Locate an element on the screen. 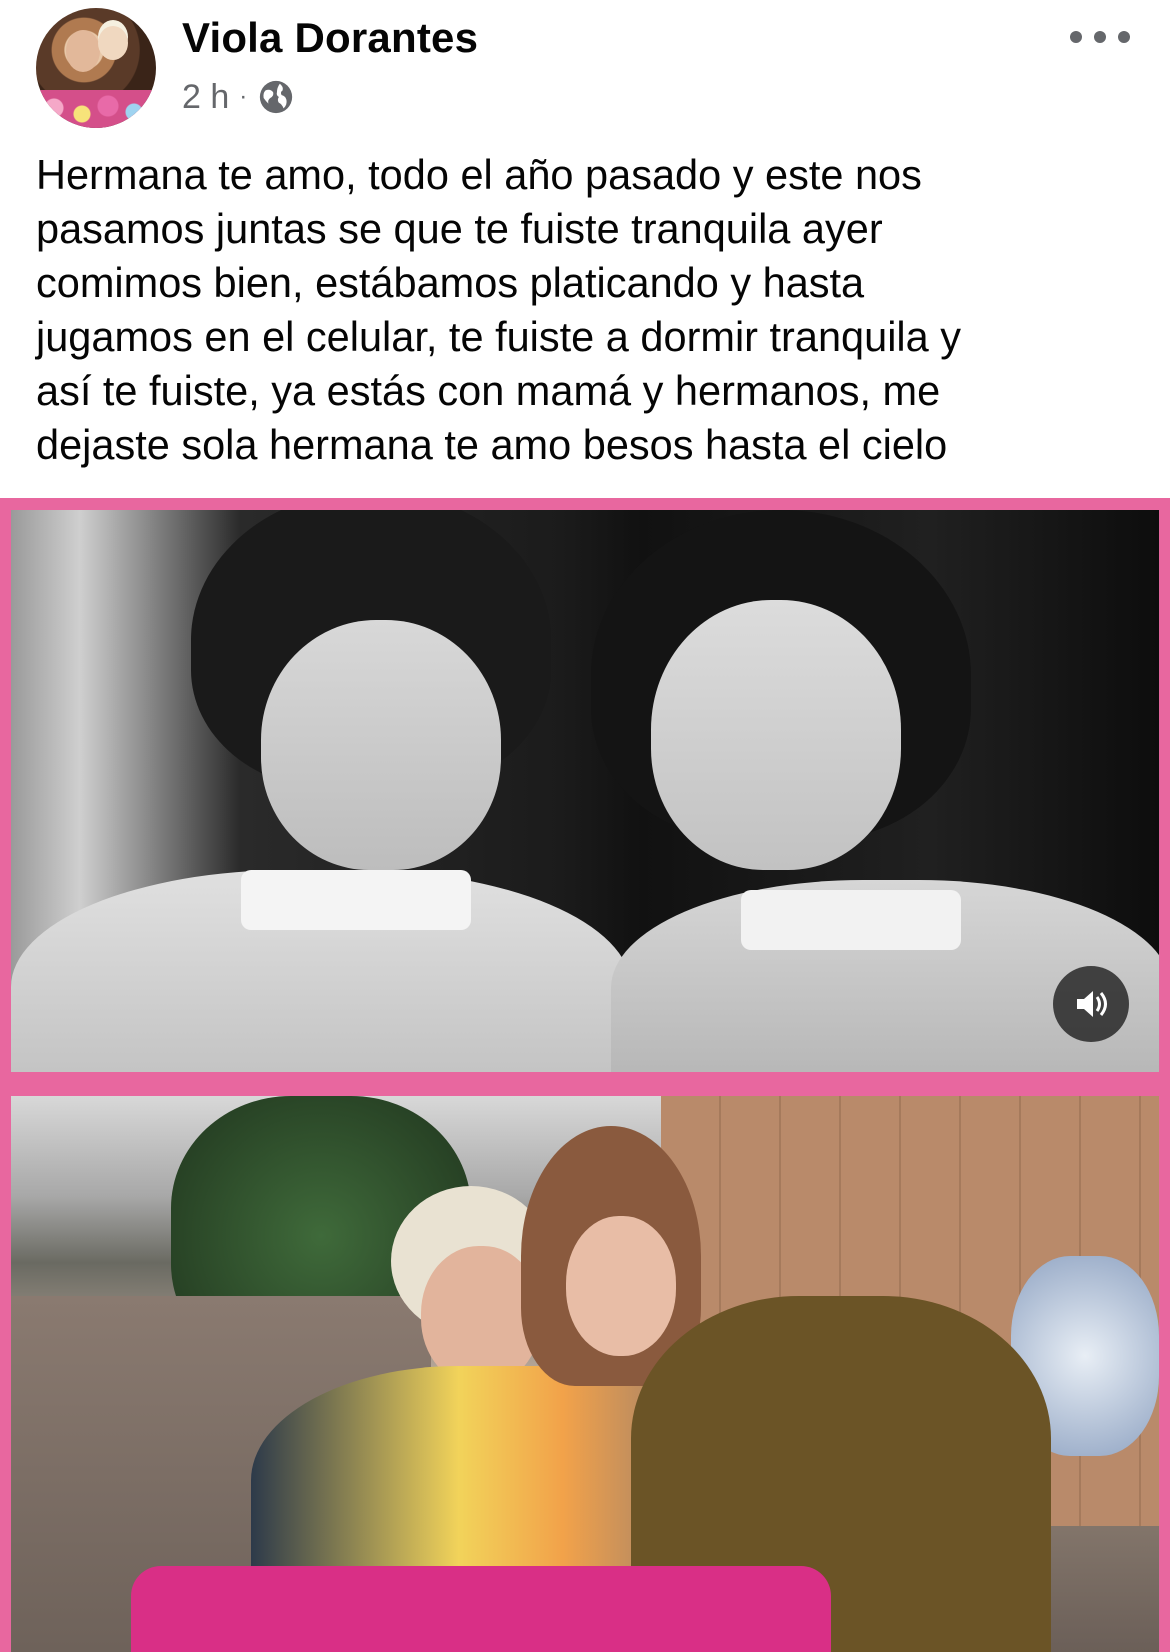 This screenshot has width=1170, height=1652. author-avatar is located at coordinates (96, 68).